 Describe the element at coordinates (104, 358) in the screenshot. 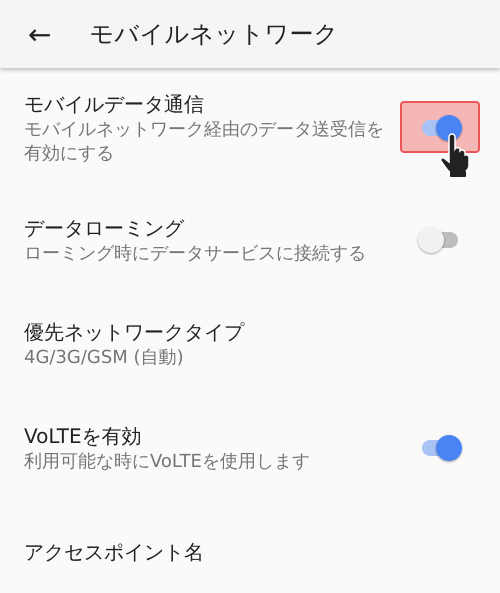

I see `setting-summary: 4G/3G/GSM (自動)` at that location.